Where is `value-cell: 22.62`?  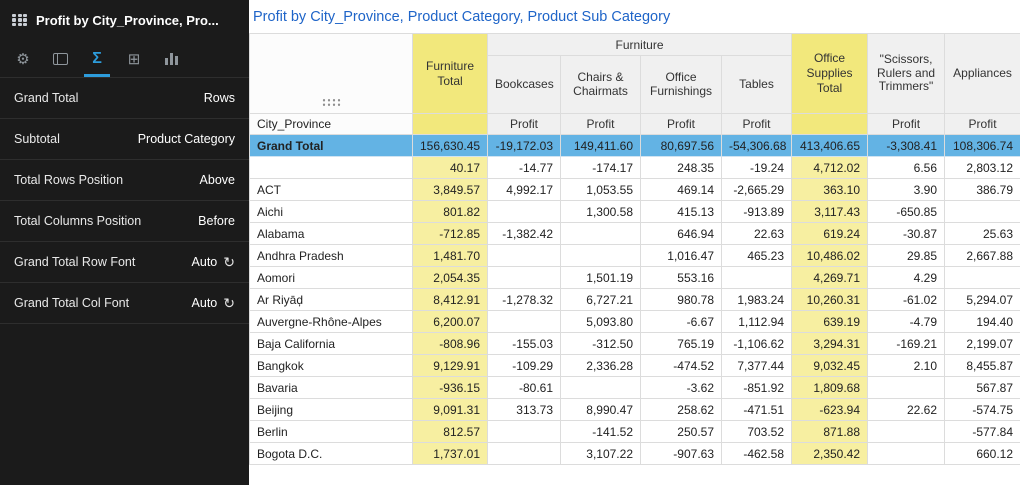
value-cell: 22.62 is located at coordinates (906, 409).